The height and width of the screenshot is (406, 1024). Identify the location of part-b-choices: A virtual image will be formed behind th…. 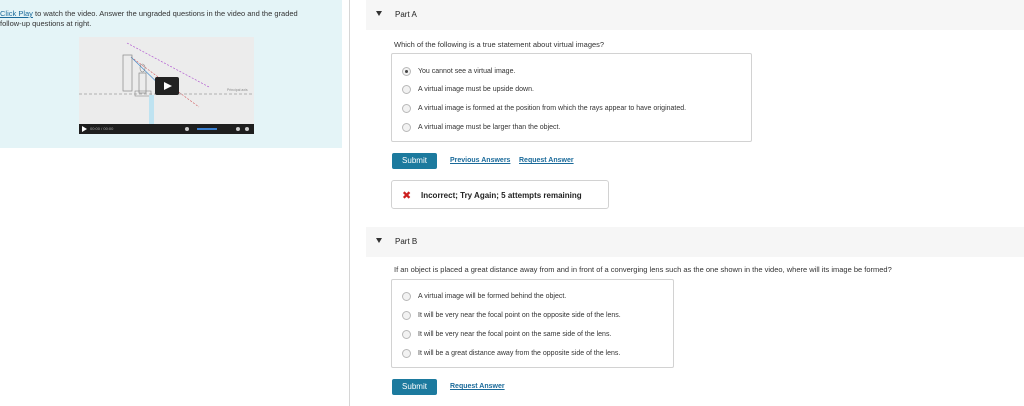
(532, 323).